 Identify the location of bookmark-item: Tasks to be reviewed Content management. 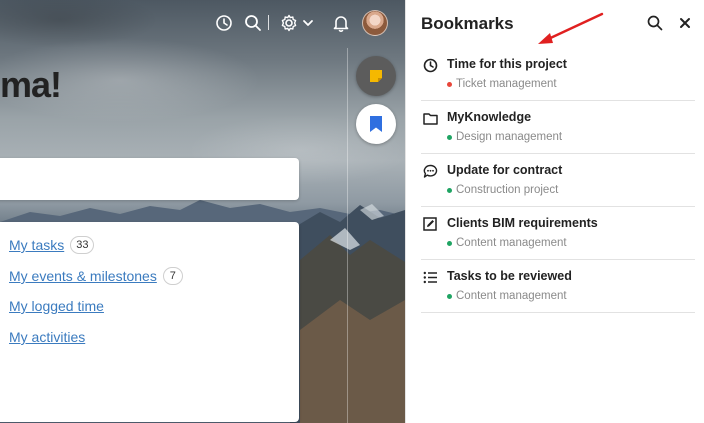
(558, 286).